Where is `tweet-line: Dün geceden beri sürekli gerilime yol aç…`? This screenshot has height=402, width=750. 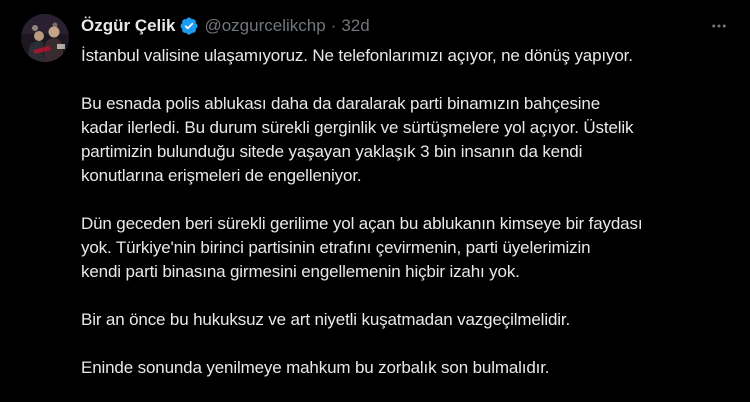
tweet-line: Dün geceden beri sürekli gerilime yol aç… is located at coordinates (362, 223).